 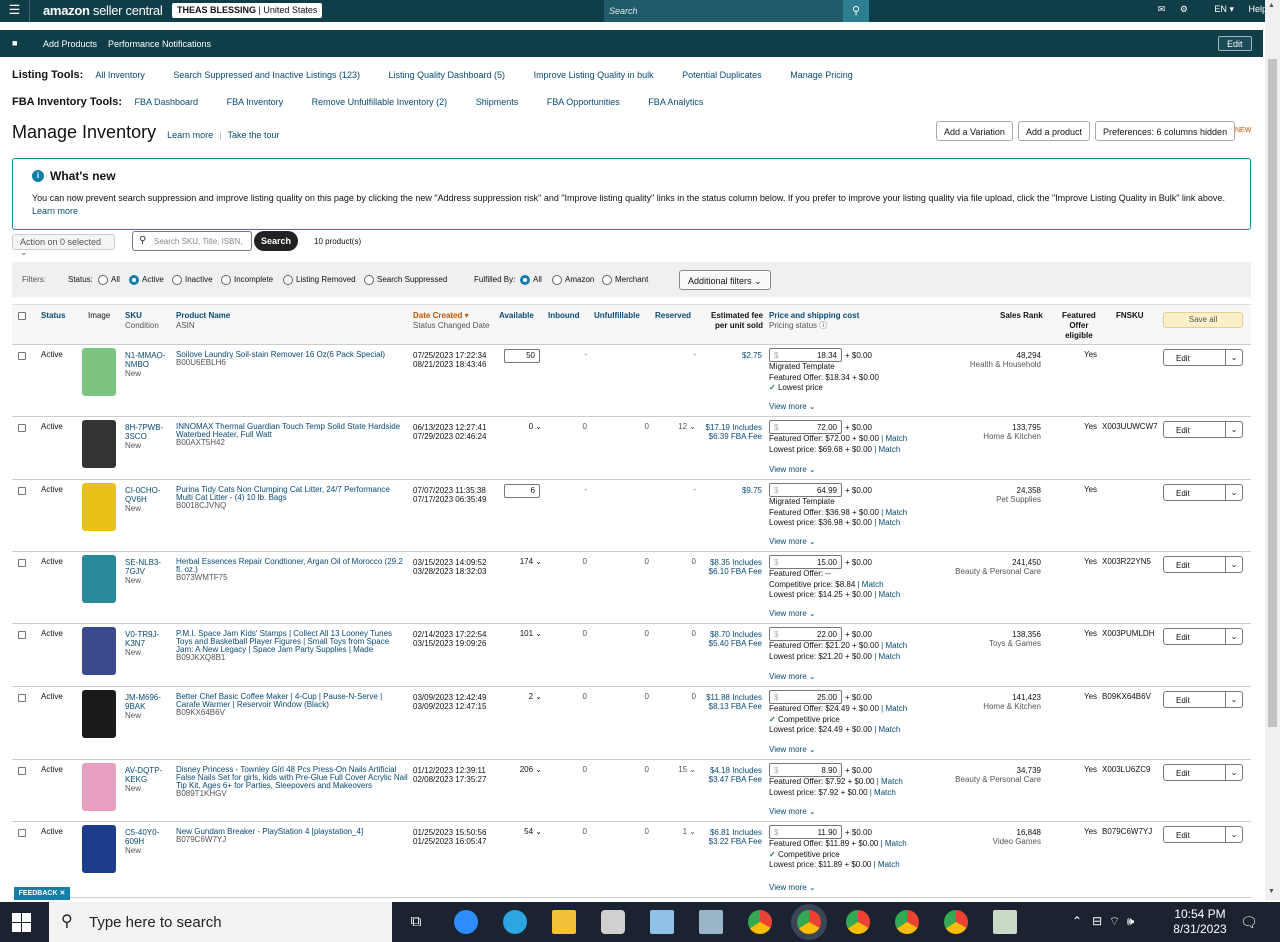 What do you see at coordinates (599, 75) in the screenshot?
I see `tool-improve-quality-bulk: Improve Listing Quality in bulk` at bounding box center [599, 75].